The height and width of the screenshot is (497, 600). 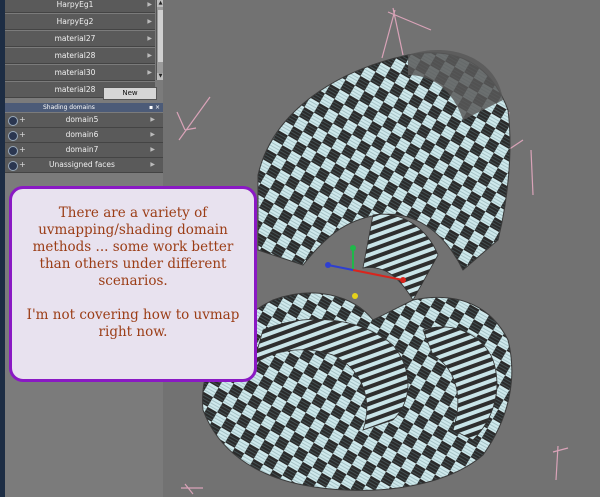 What do you see at coordinates (84, 135) in the screenshot?
I see `shading-domain-item: + domain6 ▶` at bounding box center [84, 135].